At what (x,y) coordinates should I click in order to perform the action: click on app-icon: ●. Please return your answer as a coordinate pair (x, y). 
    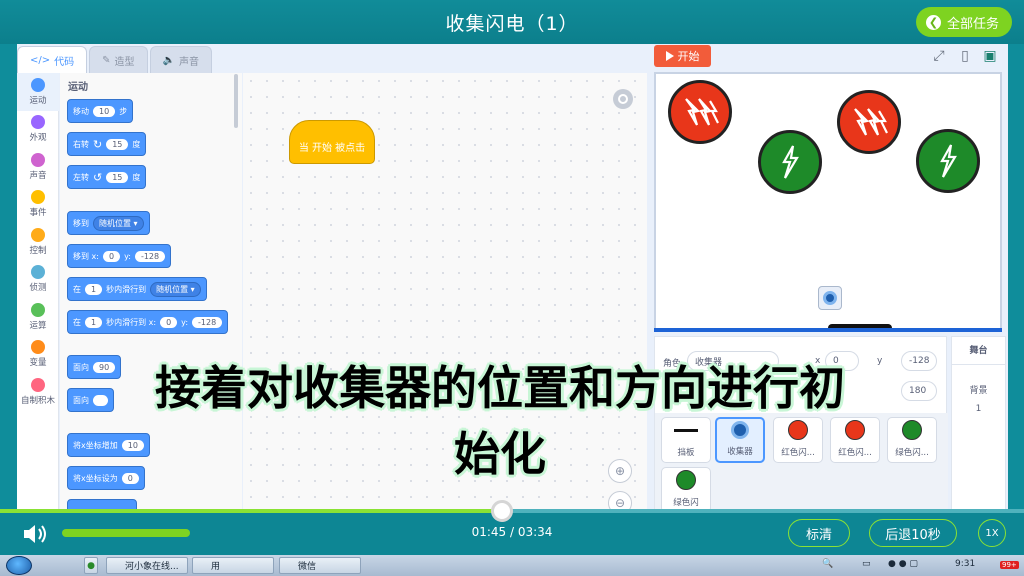
    Looking at the image, I should click on (91, 565).